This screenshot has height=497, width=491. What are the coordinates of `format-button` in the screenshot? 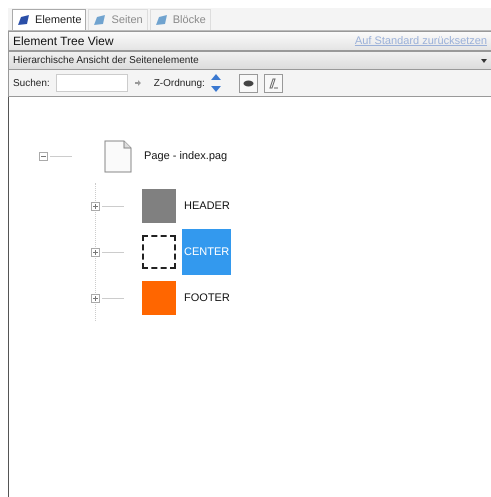 It's located at (273, 83).